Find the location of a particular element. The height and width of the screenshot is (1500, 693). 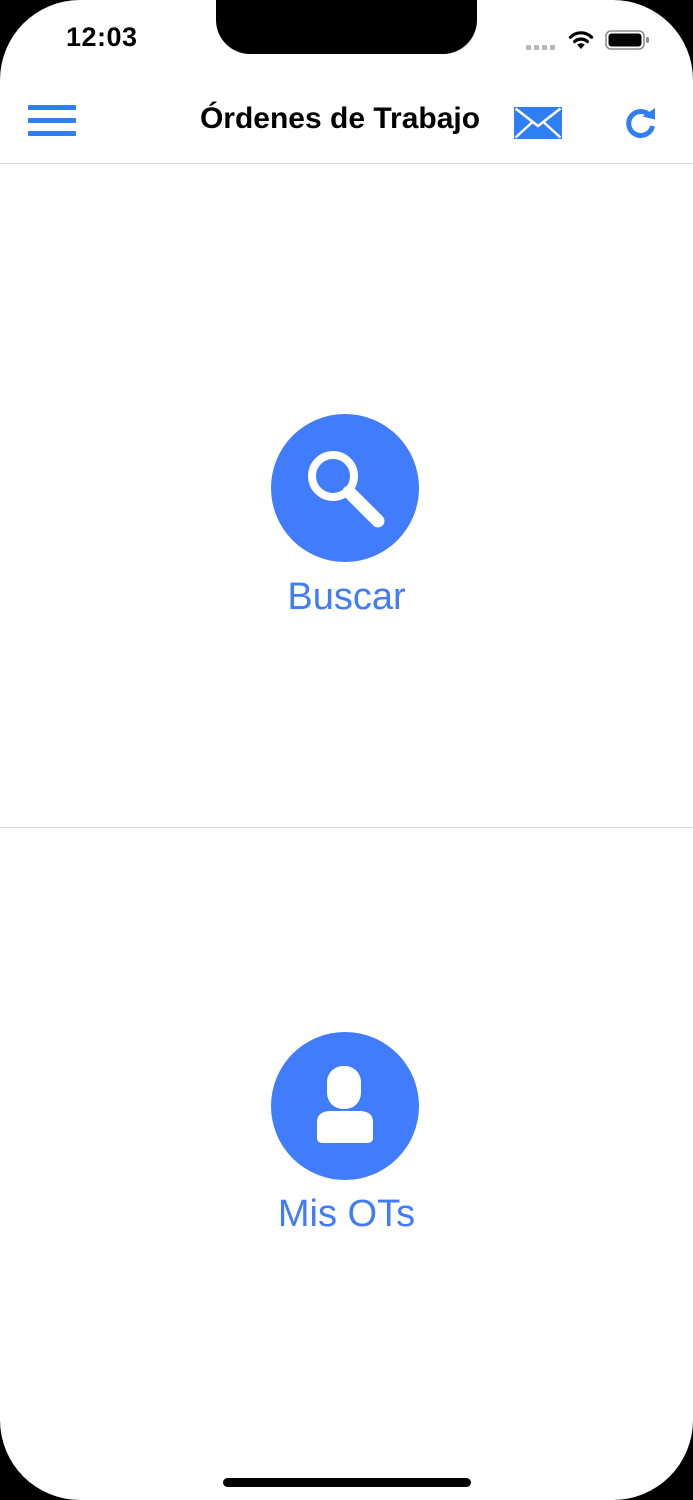

refresh-button is located at coordinates (641, 123).